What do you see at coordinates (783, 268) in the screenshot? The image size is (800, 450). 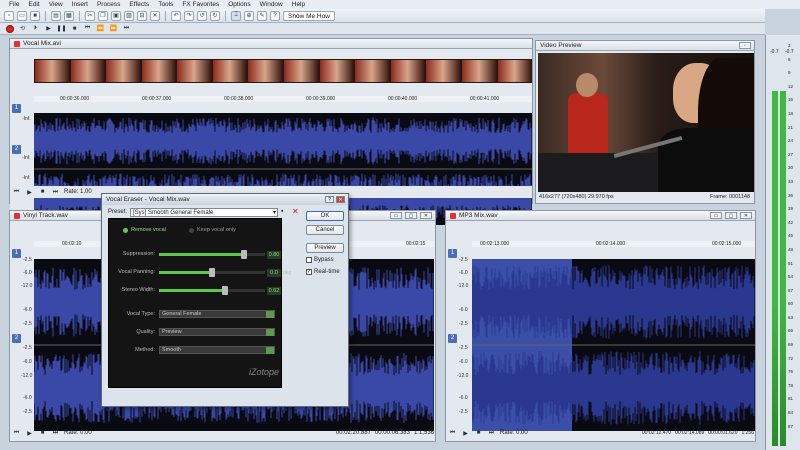 I see `vu-bar-right` at bounding box center [783, 268].